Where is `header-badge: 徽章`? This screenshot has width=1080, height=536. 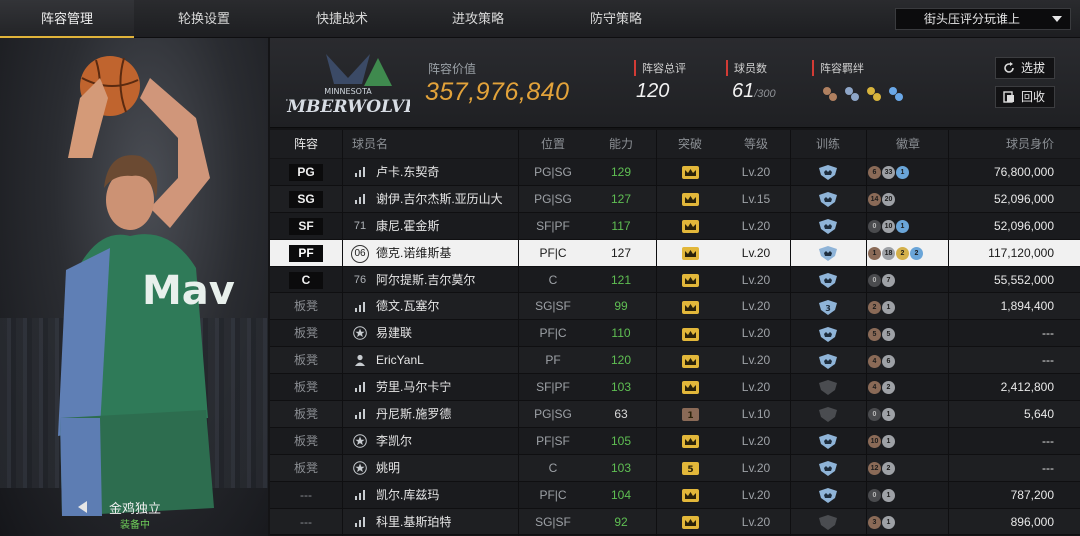
header-badge: 徽章 is located at coordinates (908, 144).